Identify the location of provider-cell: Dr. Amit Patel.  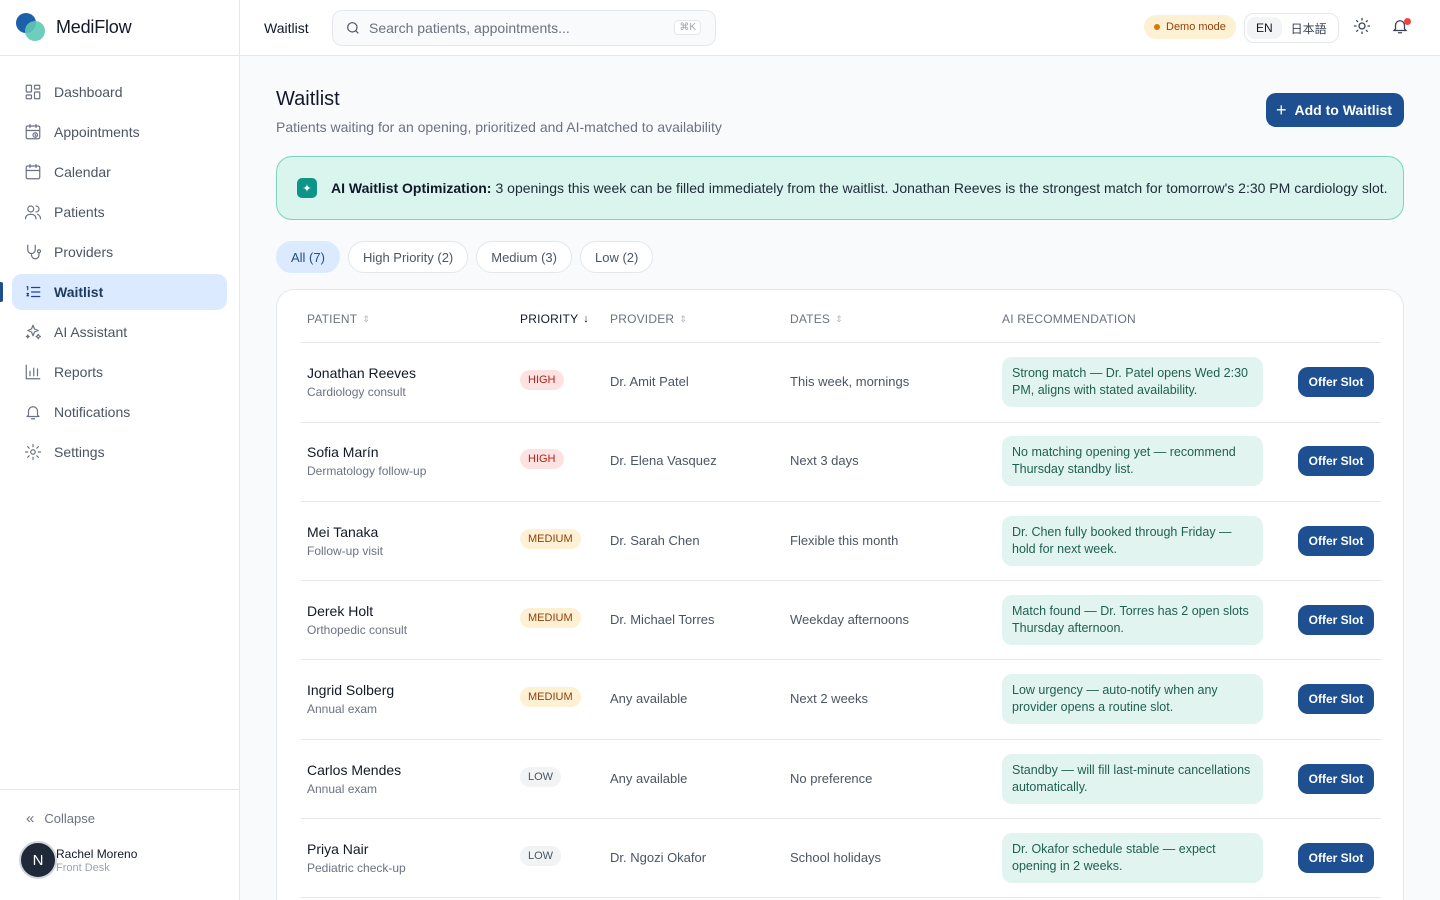
(649, 381).